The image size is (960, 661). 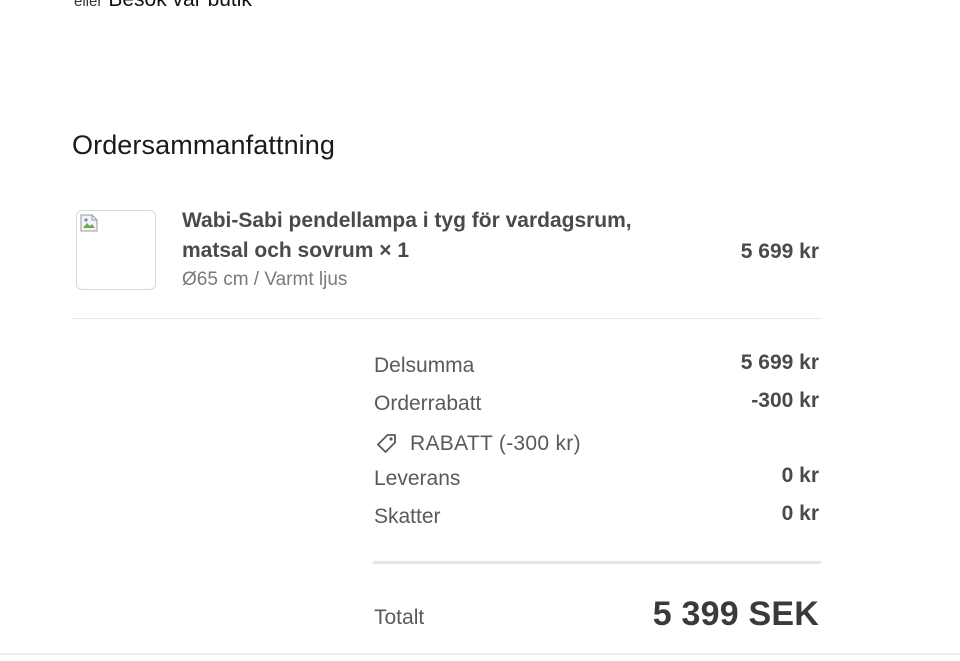 I want to click on order-discount-value: -300 kr, so click(x=785, y=400).